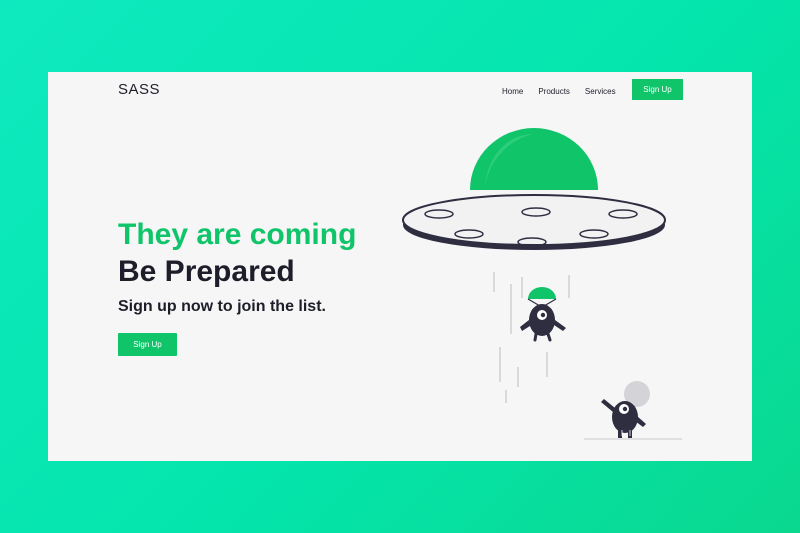 This screenshot has height=533, width=800. Describe the element at coordinates (543, 314) in the screenshot. I see `alien-falling-icon` at that location.